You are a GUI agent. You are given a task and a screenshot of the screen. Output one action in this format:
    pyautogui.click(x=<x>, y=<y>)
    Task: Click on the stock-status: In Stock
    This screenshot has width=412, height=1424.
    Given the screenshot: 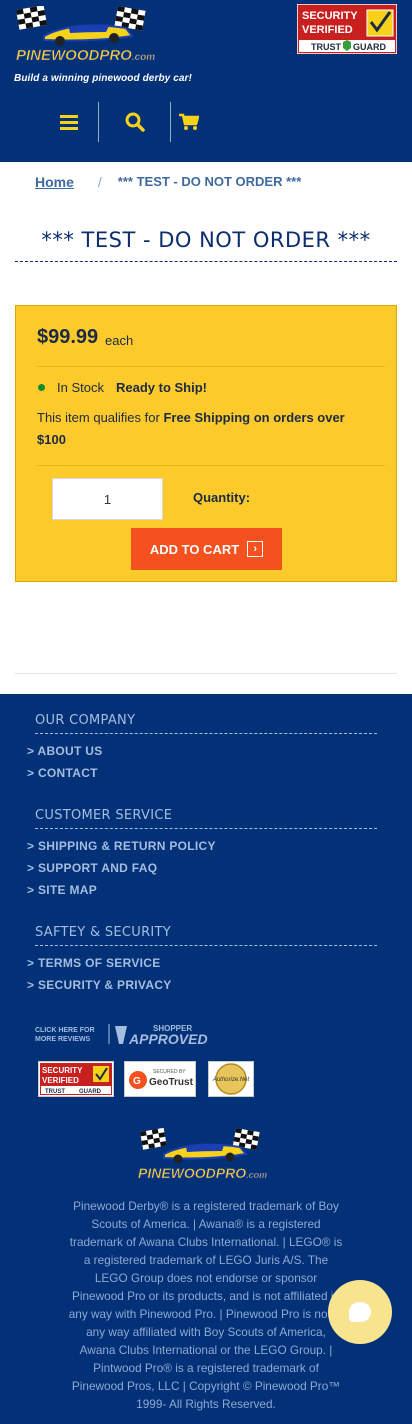 What is the action you would take?
    pyautogui.click(x=80, y=387)
    